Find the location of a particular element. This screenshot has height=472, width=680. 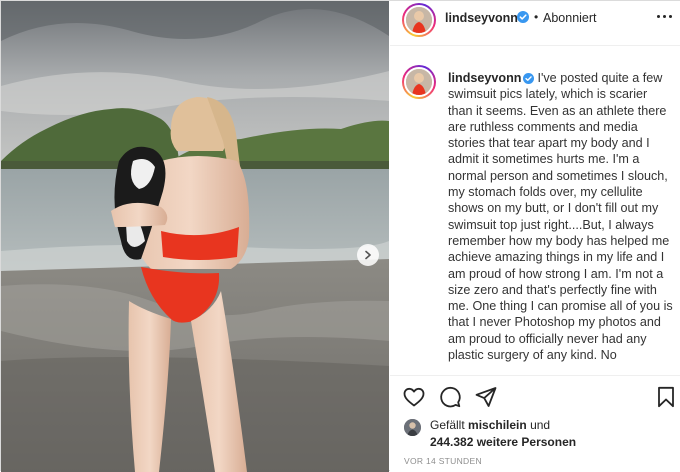

bookmark-icon is located at coordinates (666, 397).